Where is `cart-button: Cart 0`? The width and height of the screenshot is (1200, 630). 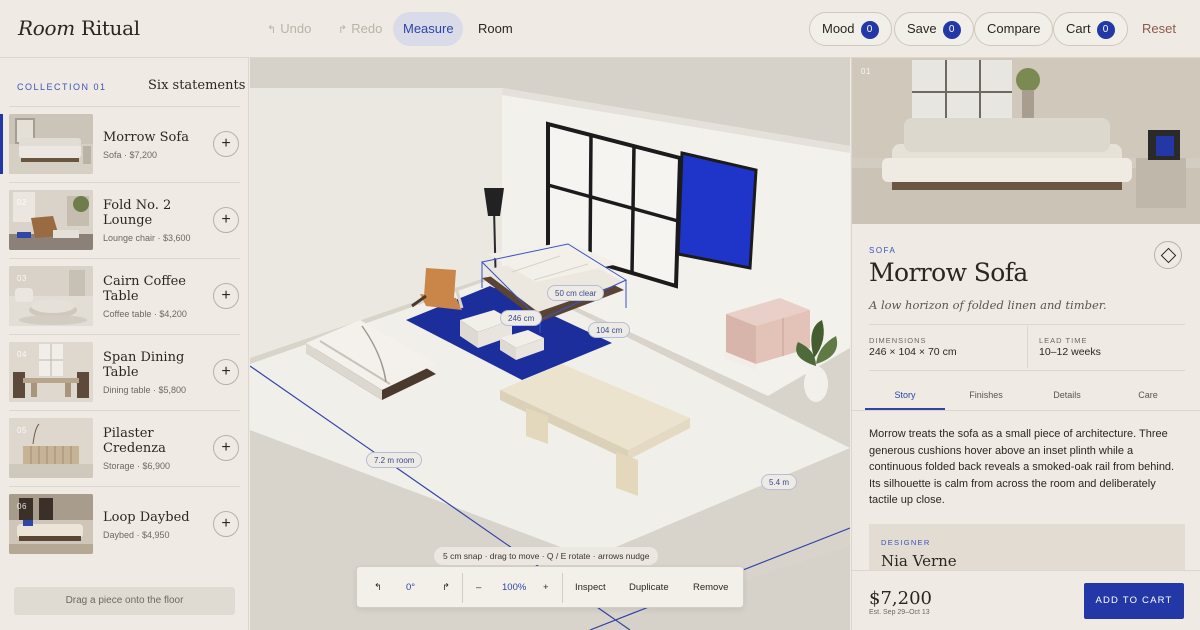 cart-button: Cart 0 is located at coordinates (1090, 29).